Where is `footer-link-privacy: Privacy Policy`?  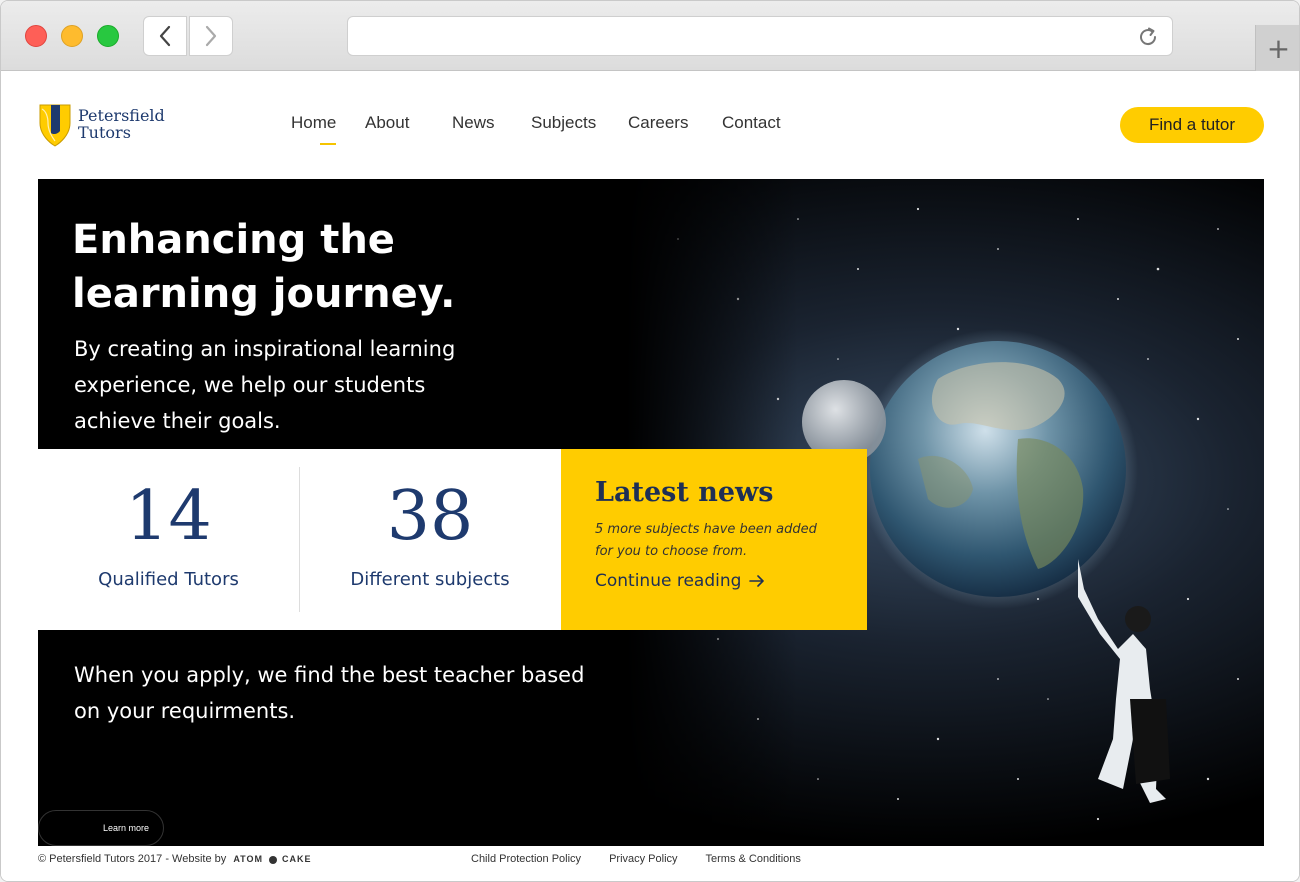 footer-link-privacy: Privacy Policy is located at coordinates (643, 859).